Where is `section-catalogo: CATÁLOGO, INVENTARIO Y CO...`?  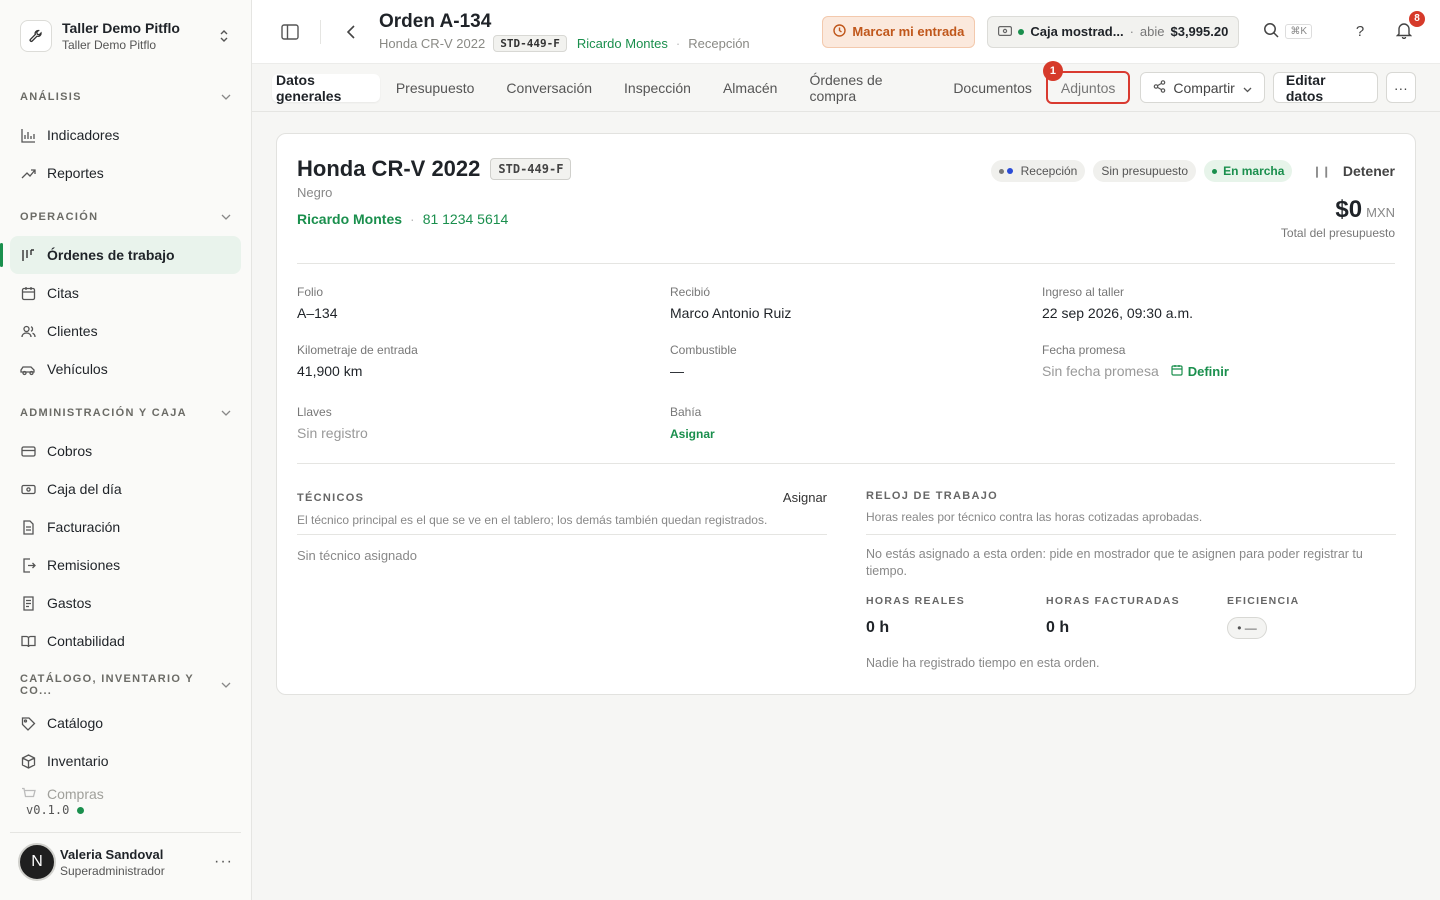
section-catalogo: CATÁLOGO, INVENTARIO Y CO... is located at coordinates (125, 685).